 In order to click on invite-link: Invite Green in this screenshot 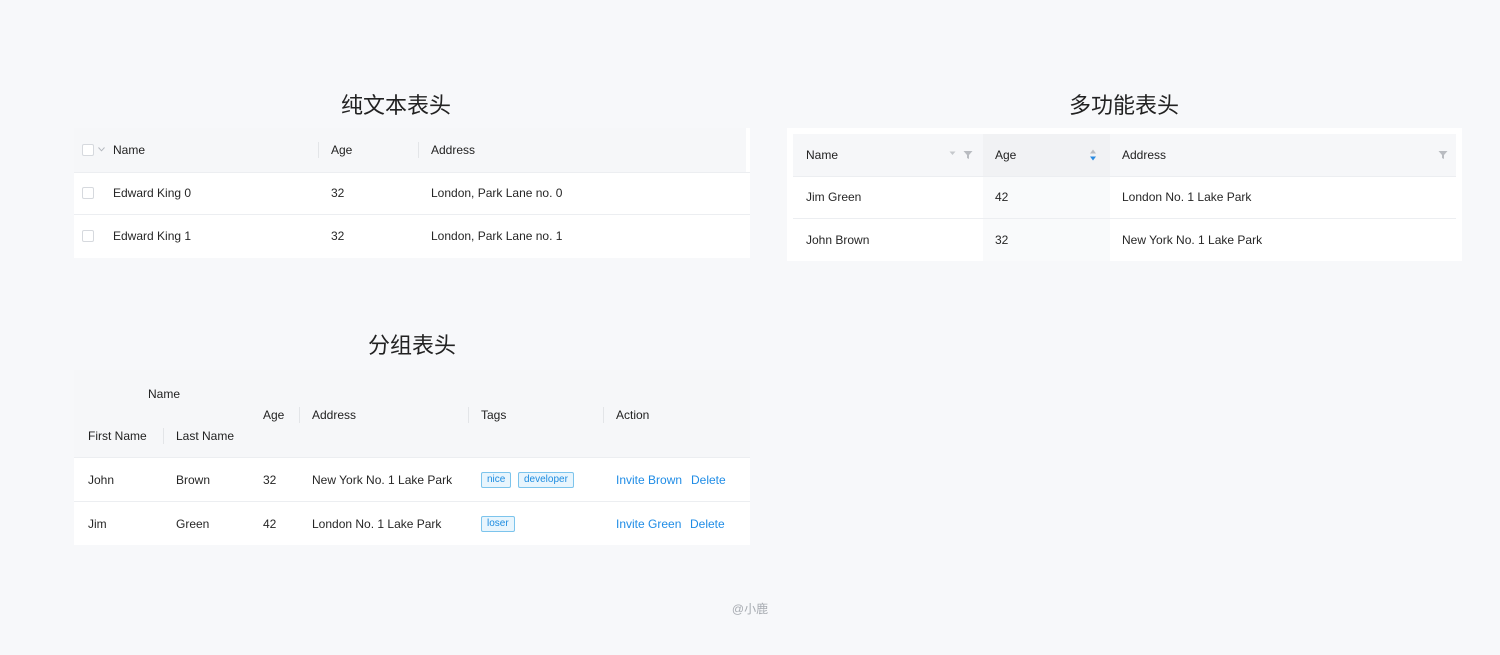, I will do `click(648, 524)`.